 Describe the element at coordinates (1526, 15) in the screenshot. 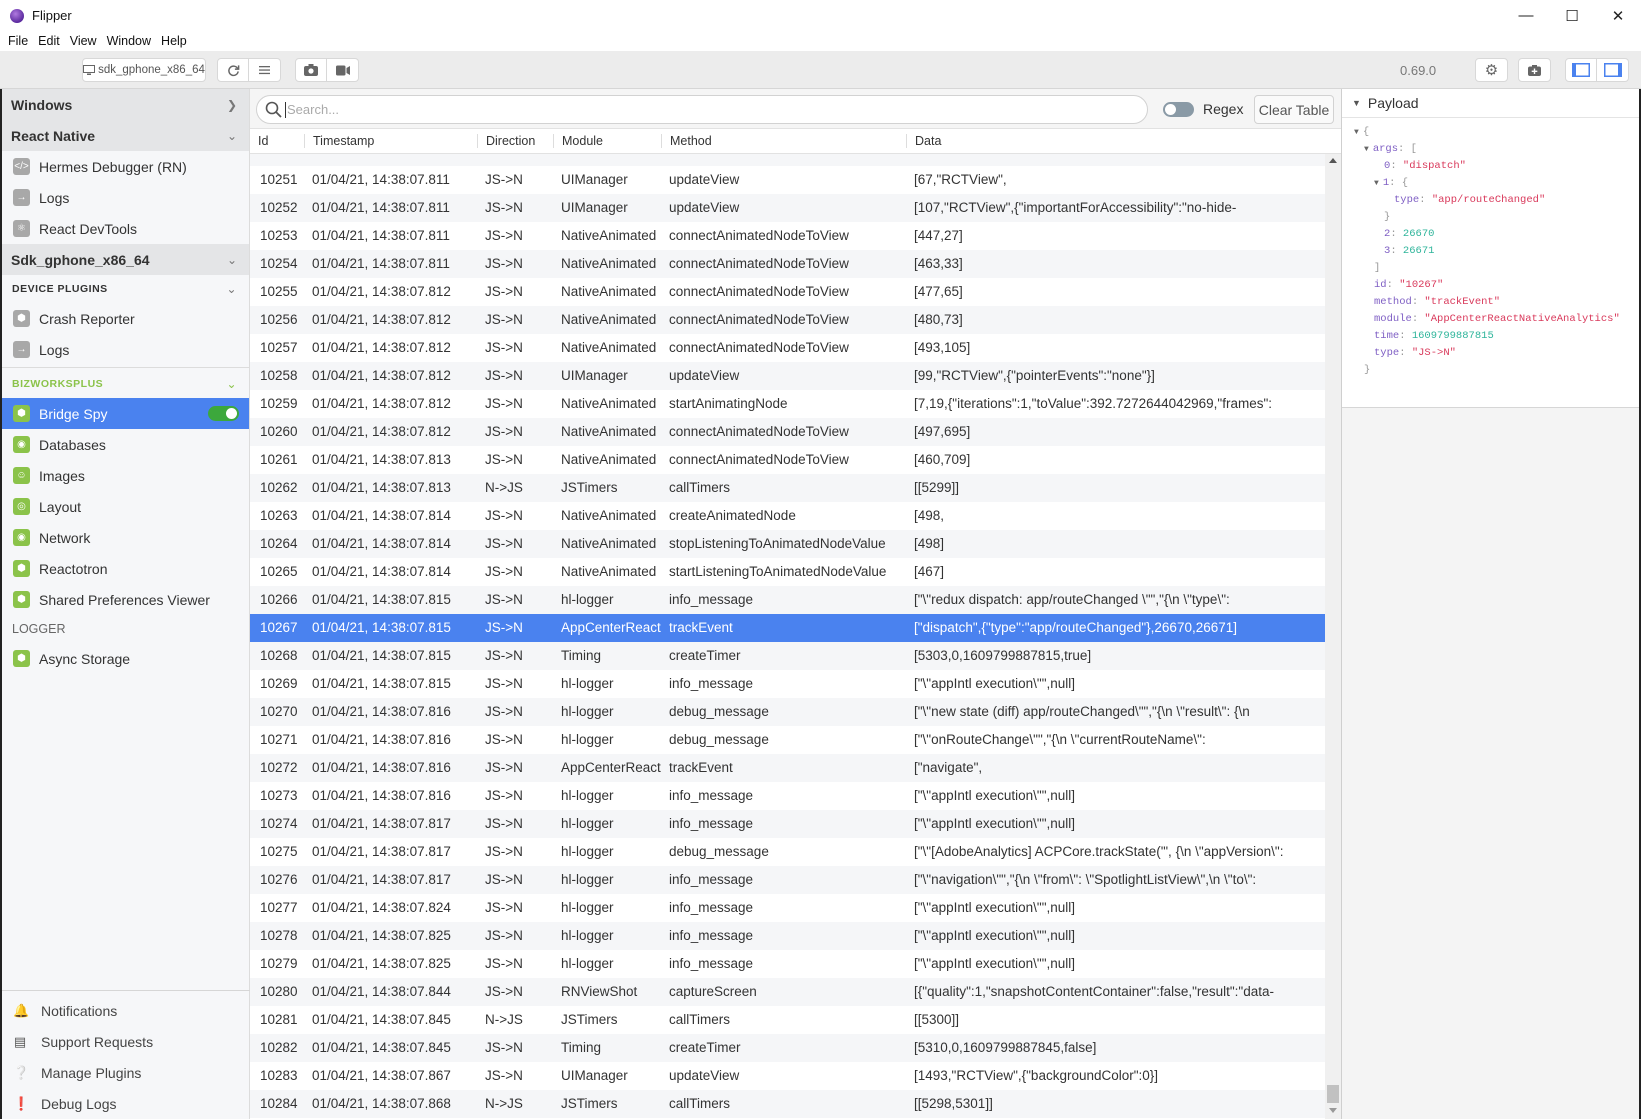

I see `minimize-icon: —` at that location.